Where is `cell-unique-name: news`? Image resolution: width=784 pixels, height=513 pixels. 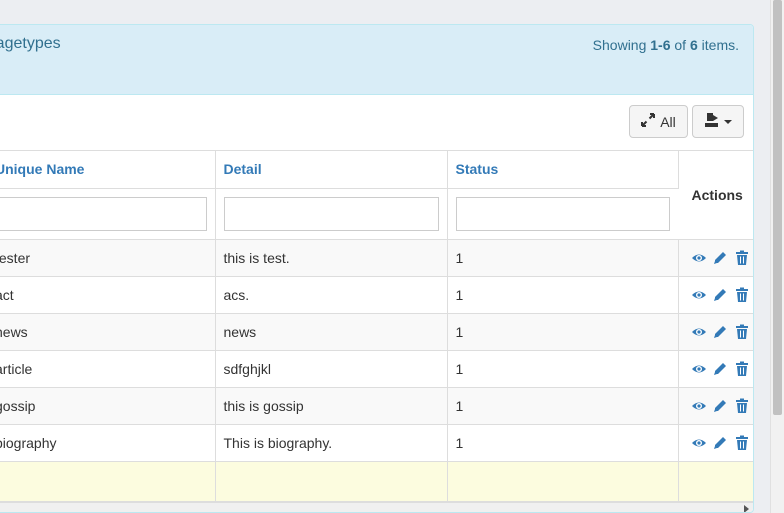
cell-unique-name: news is located at coordinates (108, 332).